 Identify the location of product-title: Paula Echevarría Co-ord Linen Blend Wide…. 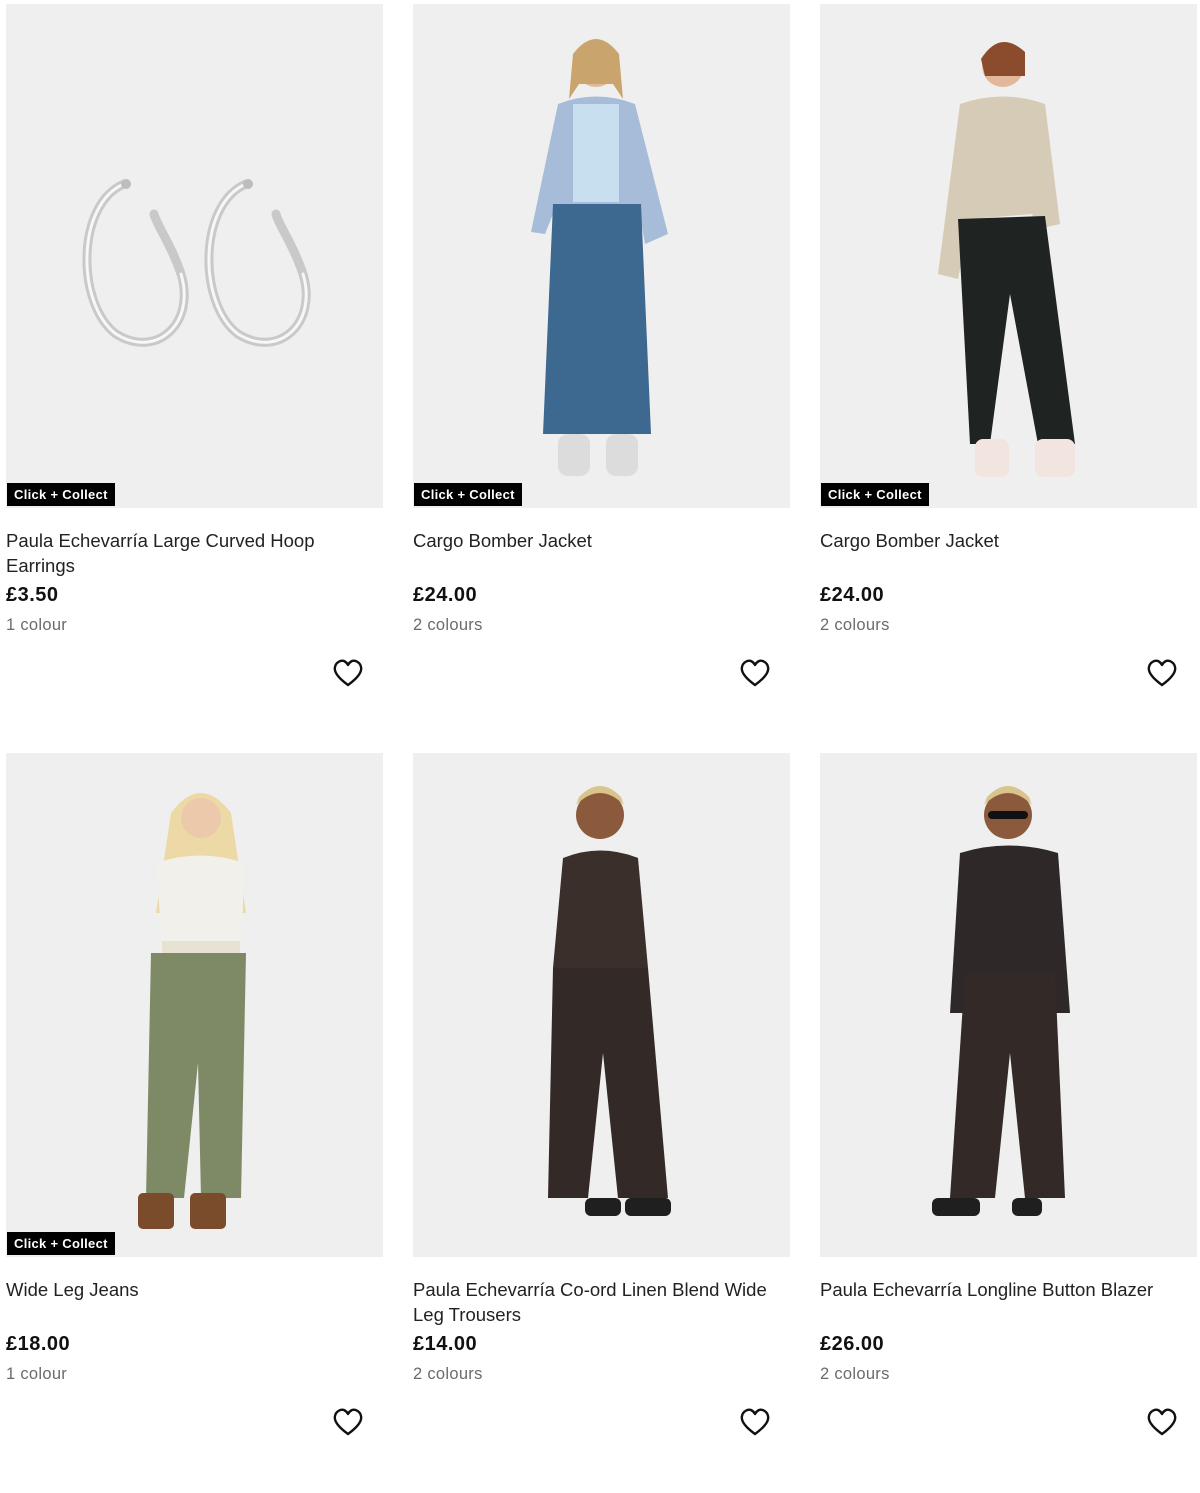
(603, 1302).